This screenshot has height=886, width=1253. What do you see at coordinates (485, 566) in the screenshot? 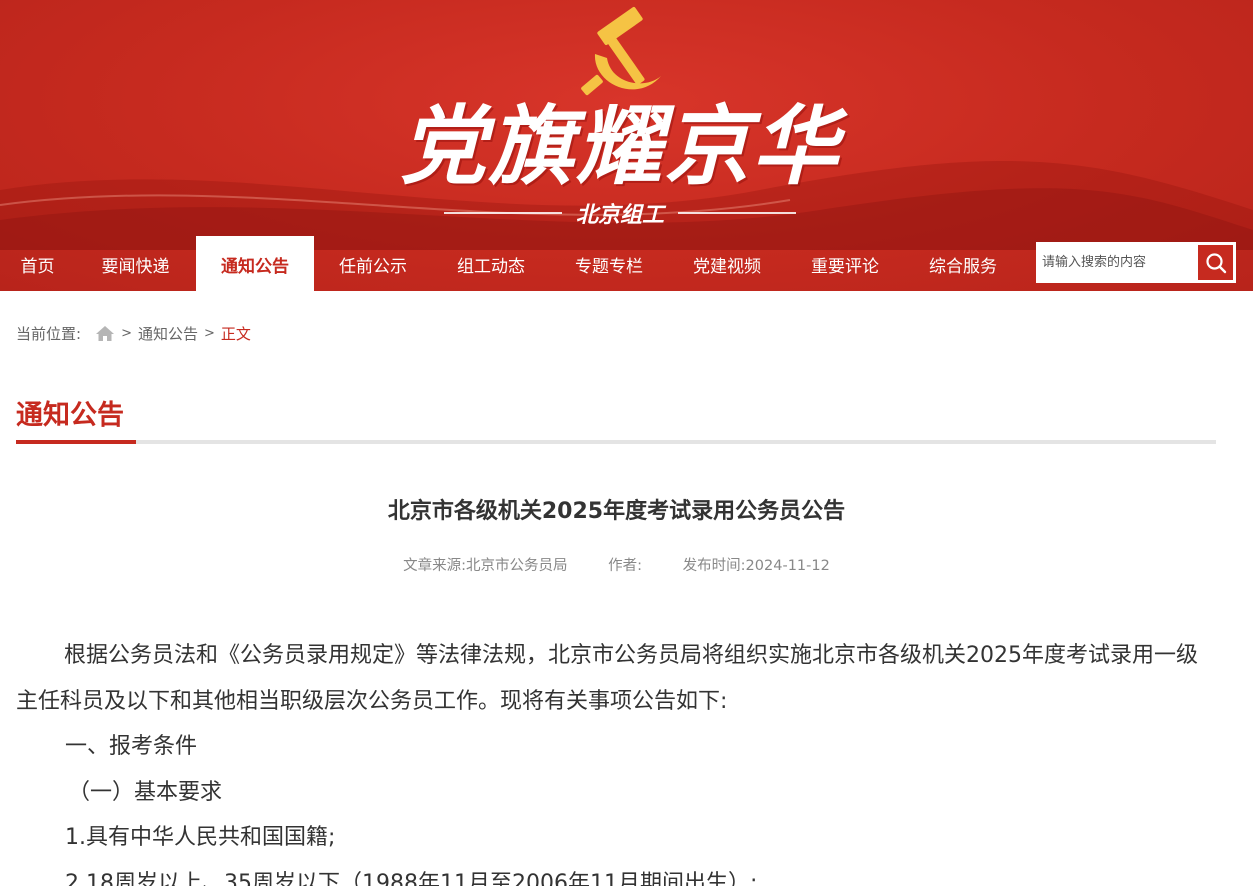
I see `article-source: 文章来源:北京市公务员局` at bounding box center [485, 566].